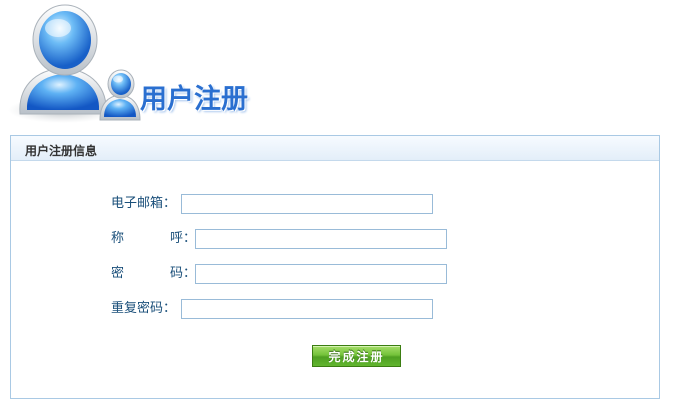  I want to click on confirm-password-field, so click(307, 309).